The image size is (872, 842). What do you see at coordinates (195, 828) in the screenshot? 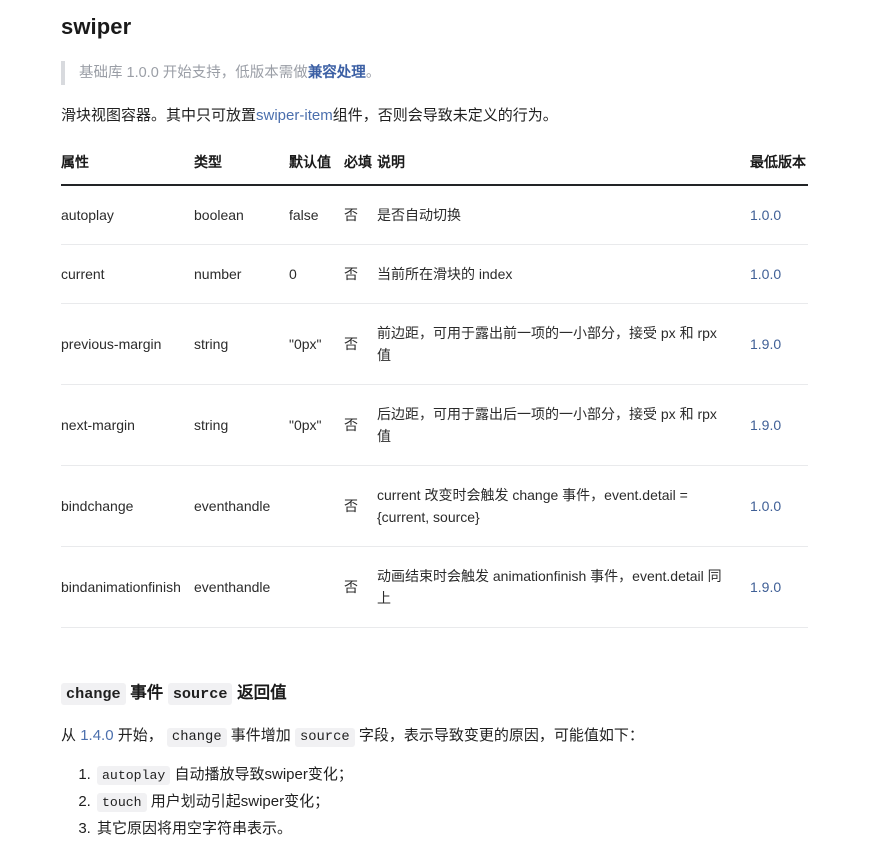
I see `list-item-text: 其它原因将用空字符串表示。` at bounding box center [195, 828].